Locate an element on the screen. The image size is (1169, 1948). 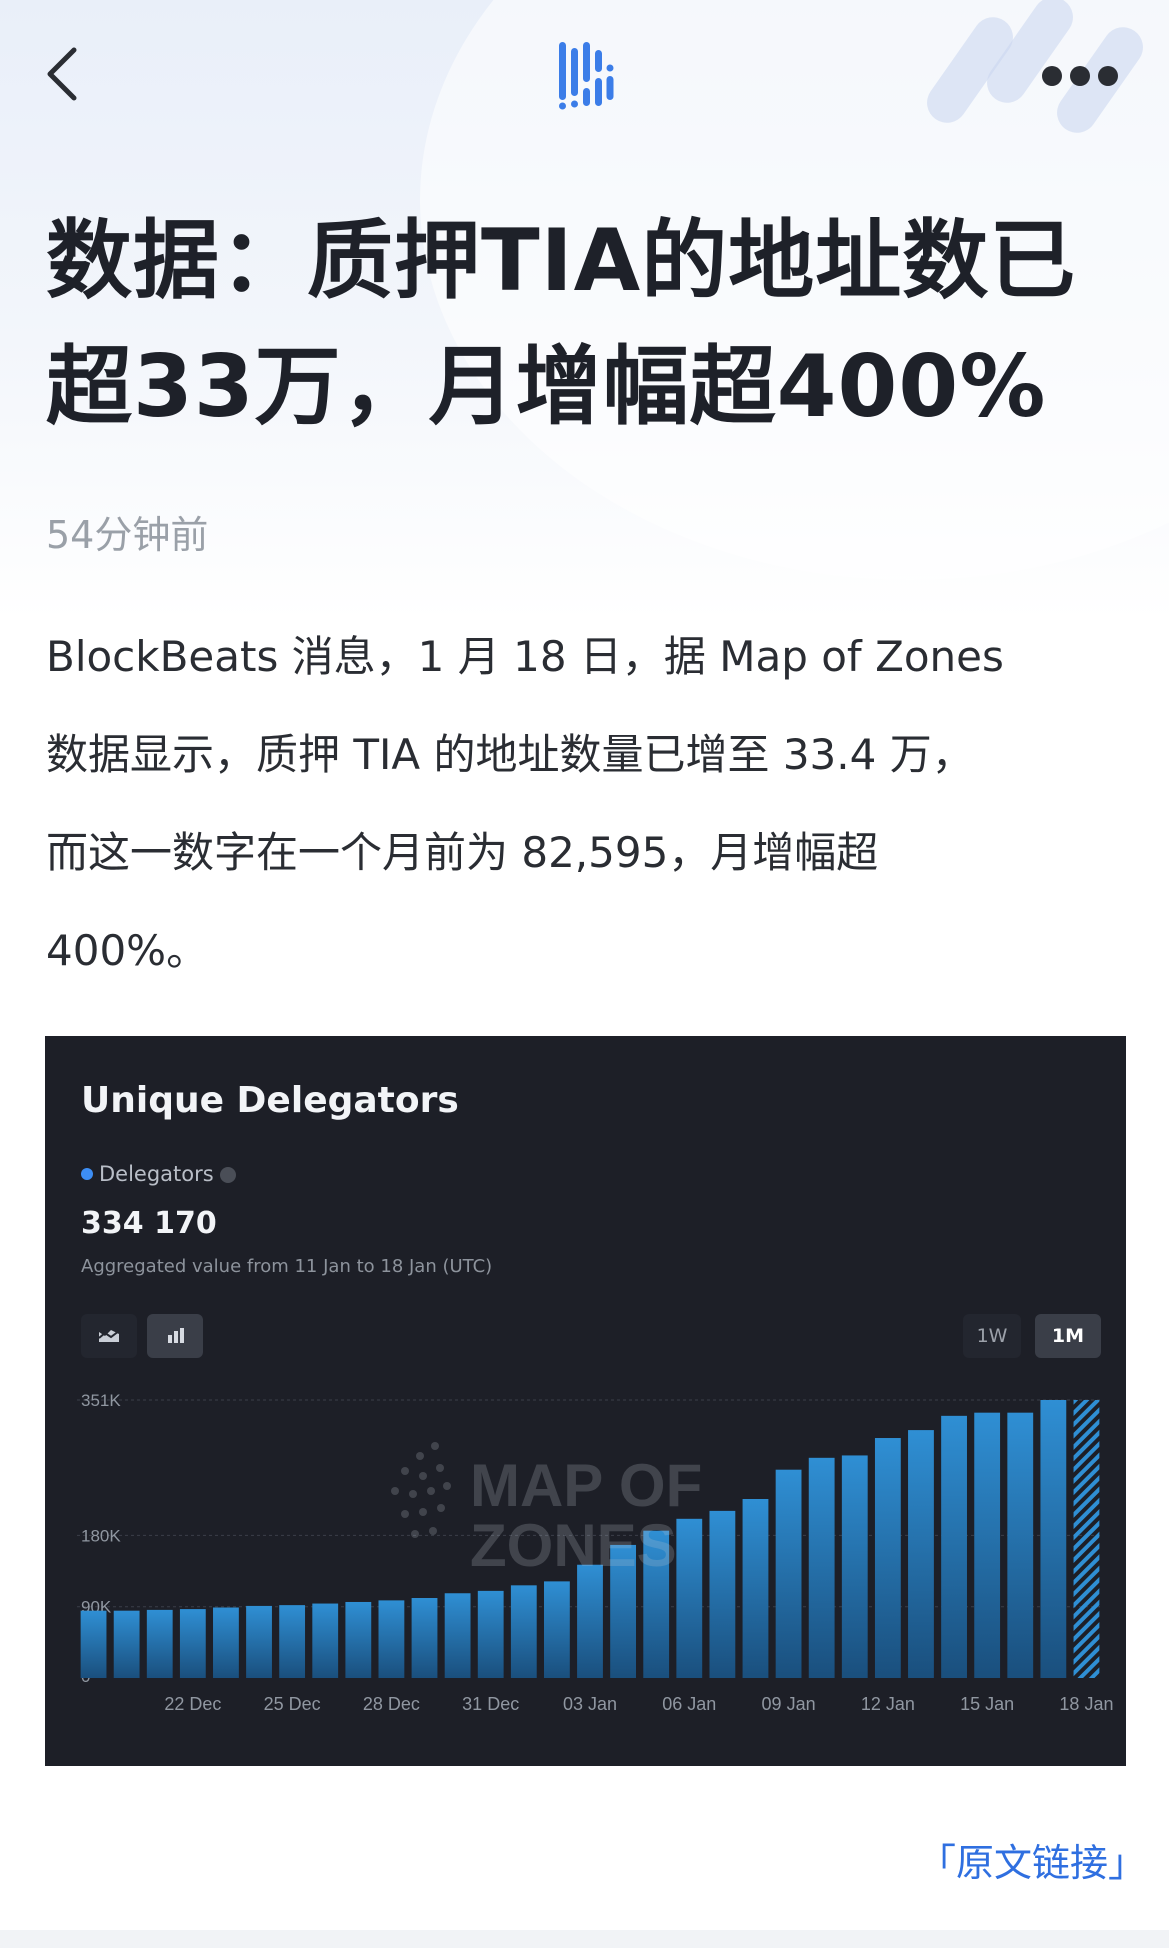
more-button is located at coordinates (1080, 76).